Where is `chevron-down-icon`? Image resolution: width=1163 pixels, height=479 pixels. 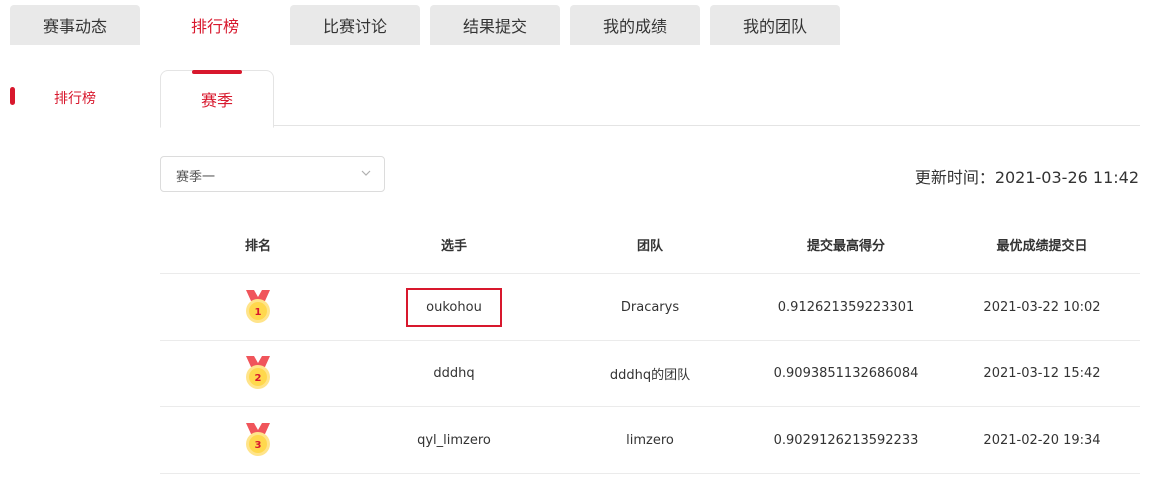
chevron-down-icon is located at coordinates (366, 173).